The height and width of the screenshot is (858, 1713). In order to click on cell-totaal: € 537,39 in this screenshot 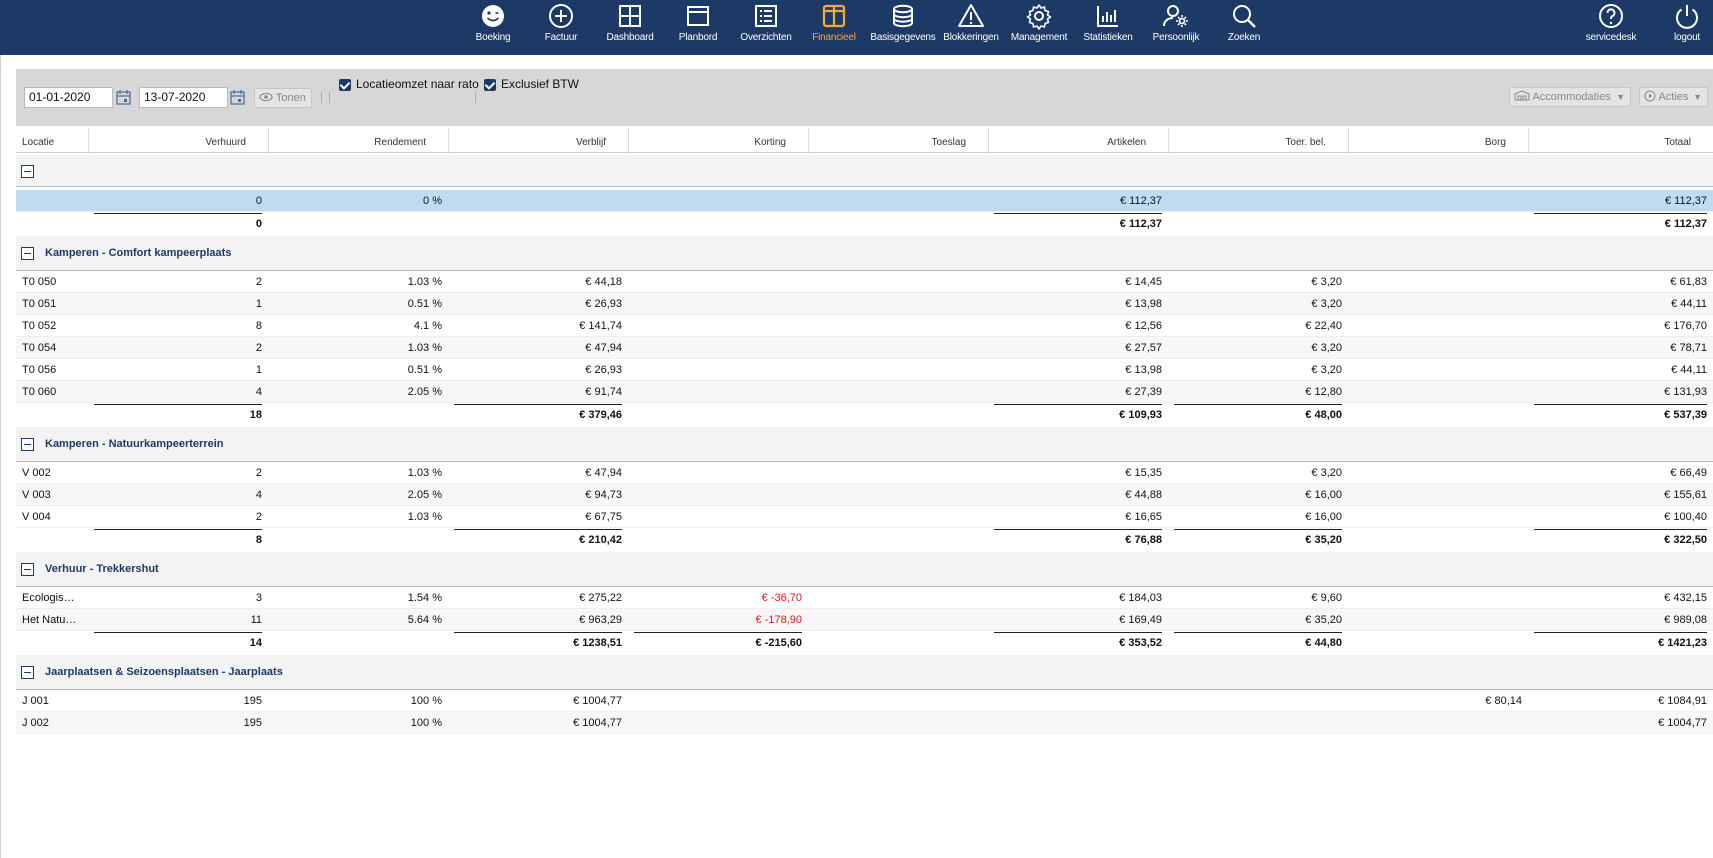, I will do `click(1685, 415)`.